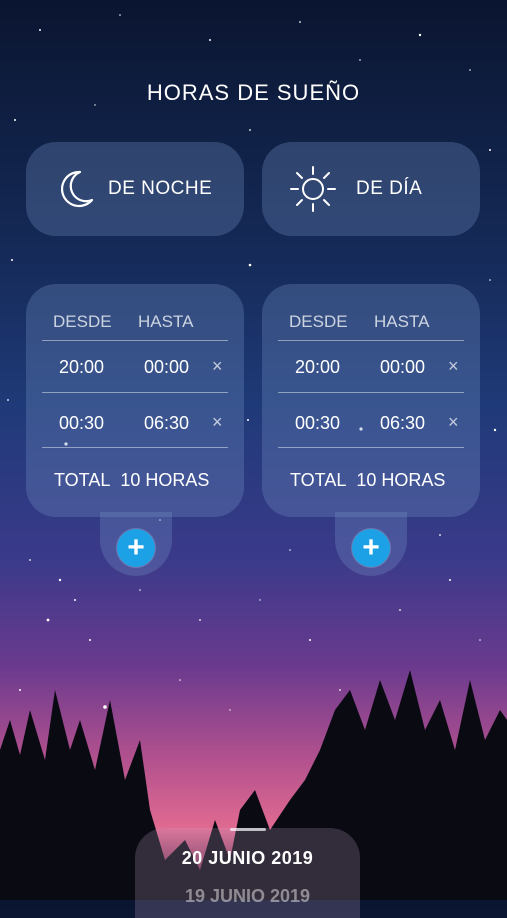 The height and width of the screenshot is (918, 507). I want to click on add-night-period-button: +, so click(136, 548).